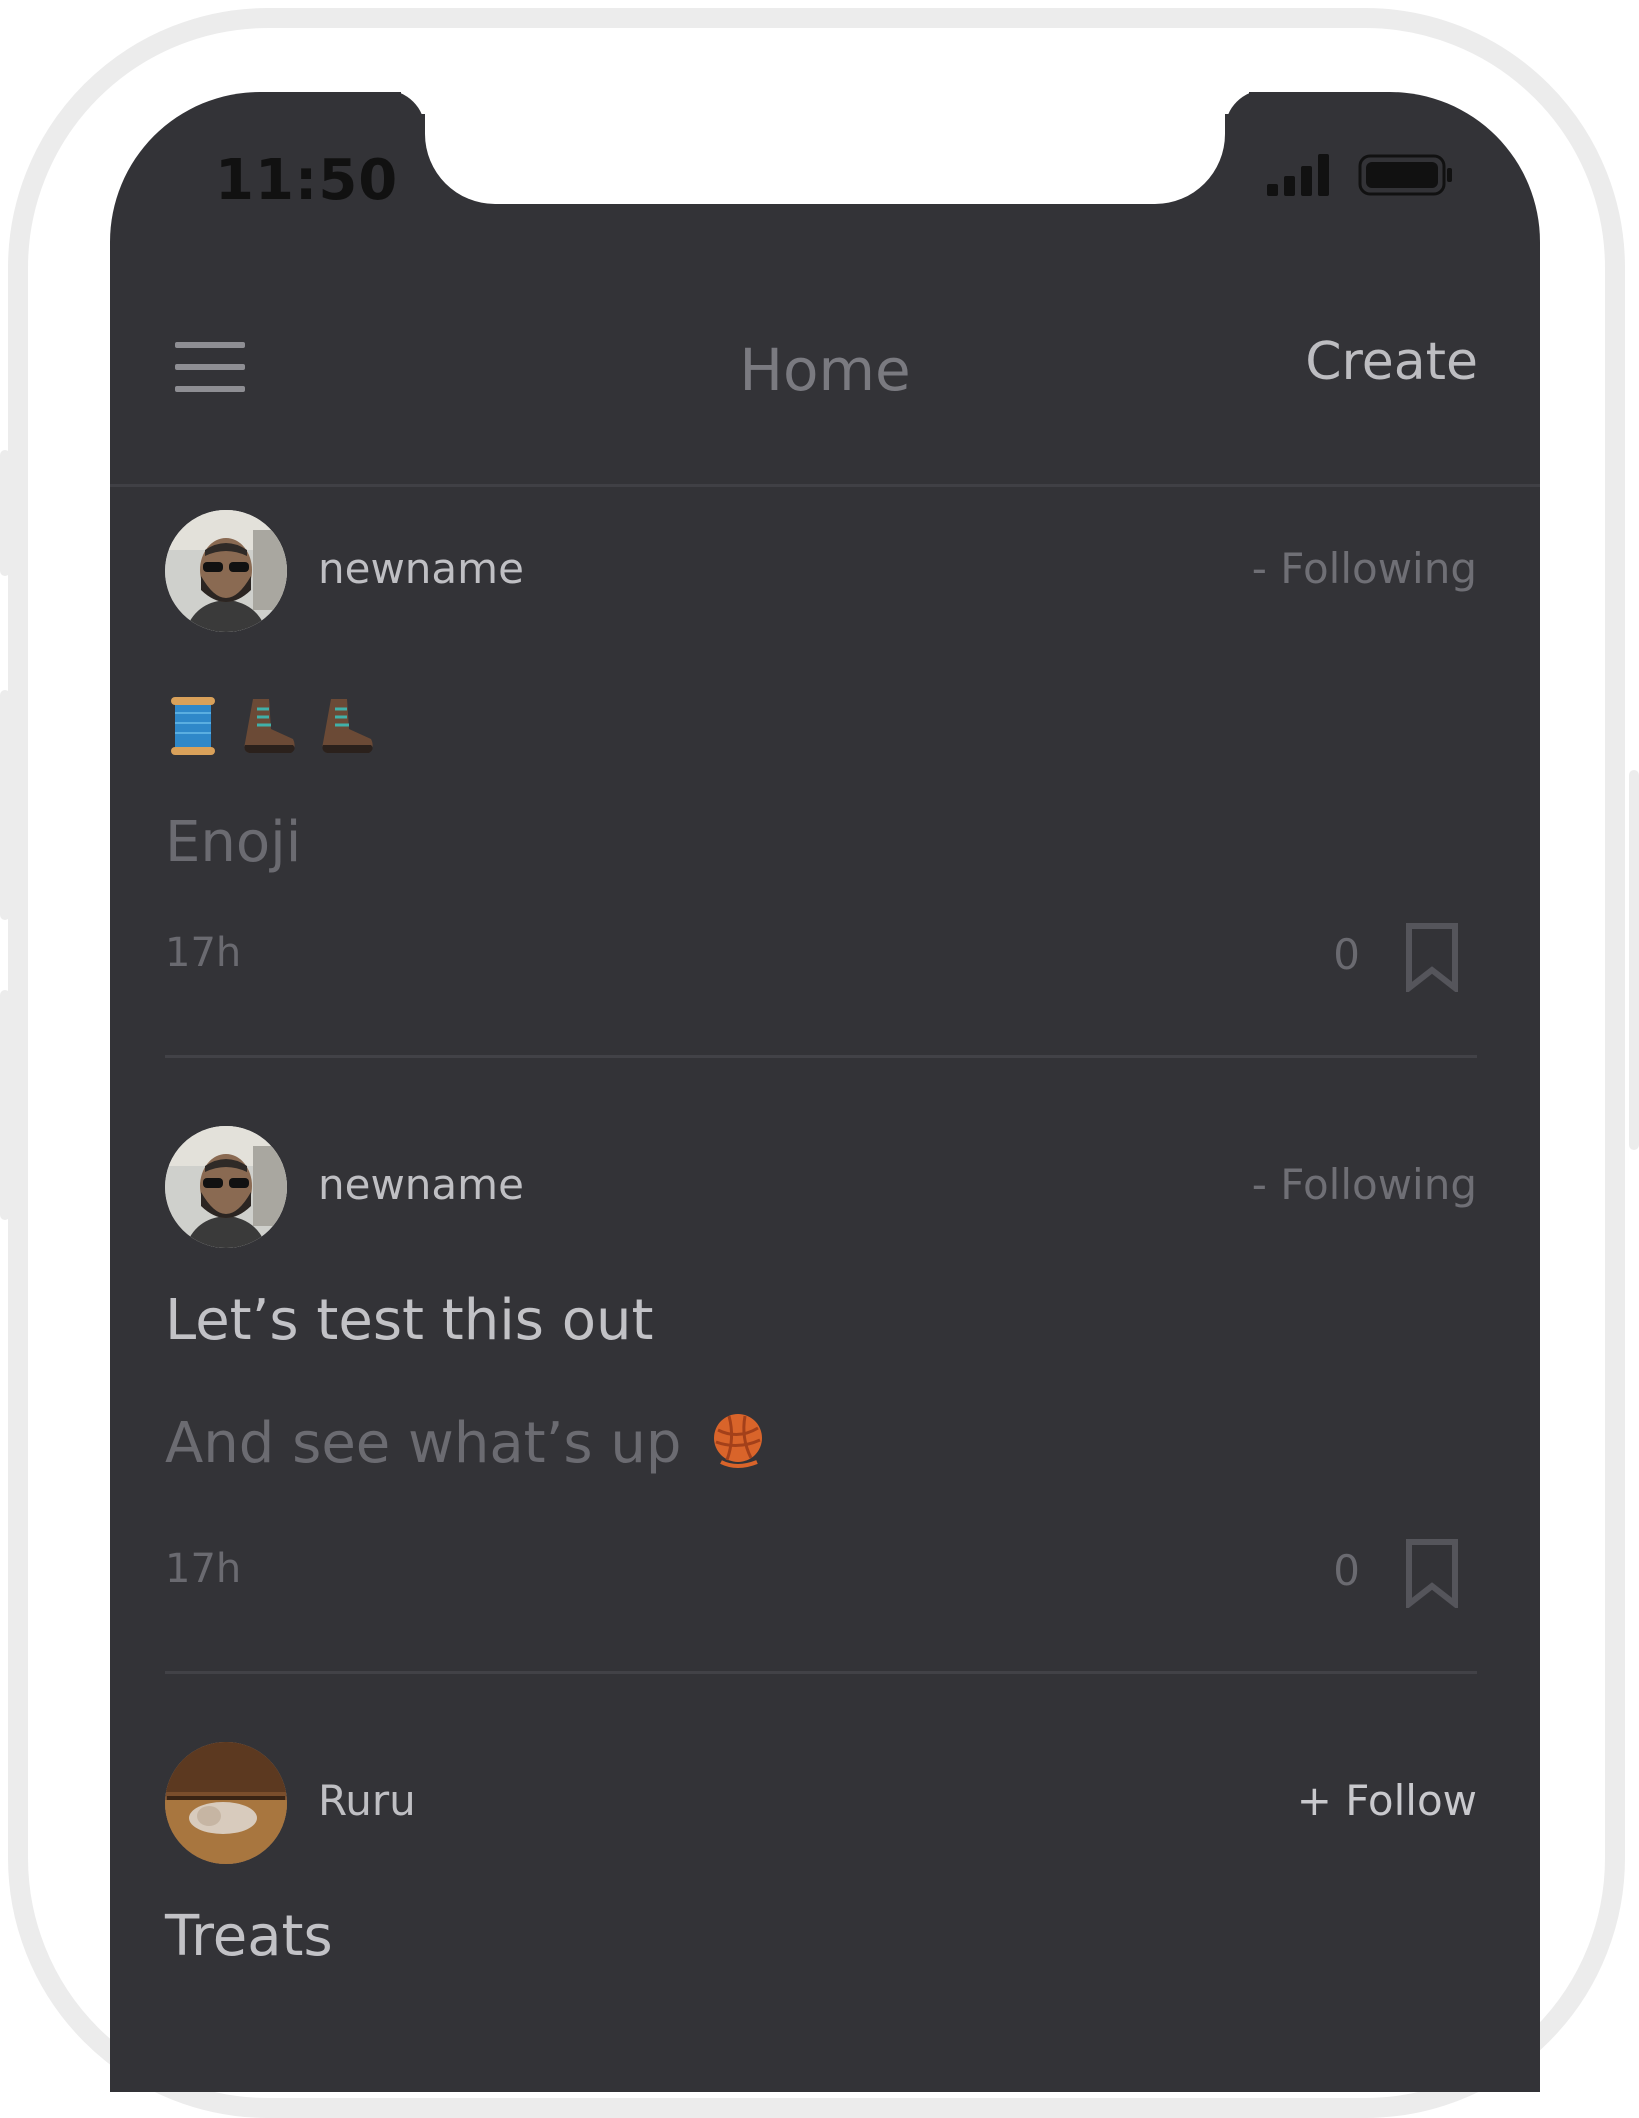  Describe the element at coordinates (1298, 175) in the screenshot. I see `signal-bars-icon` at that location.